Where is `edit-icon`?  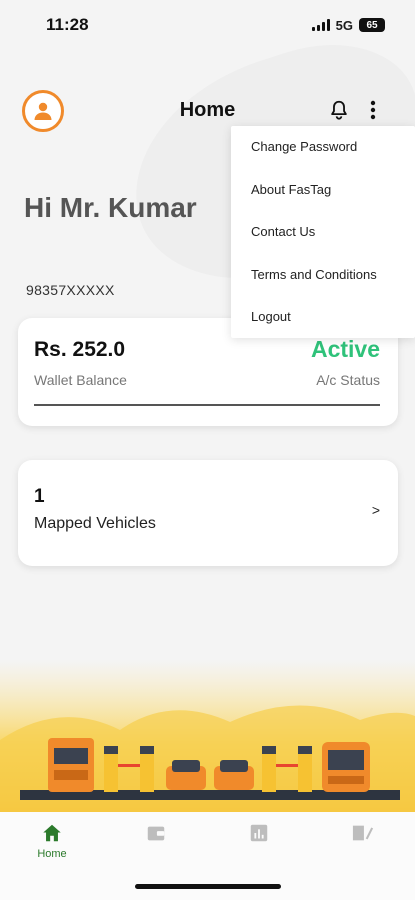 edit-icon is located at coordinates (363, 833).